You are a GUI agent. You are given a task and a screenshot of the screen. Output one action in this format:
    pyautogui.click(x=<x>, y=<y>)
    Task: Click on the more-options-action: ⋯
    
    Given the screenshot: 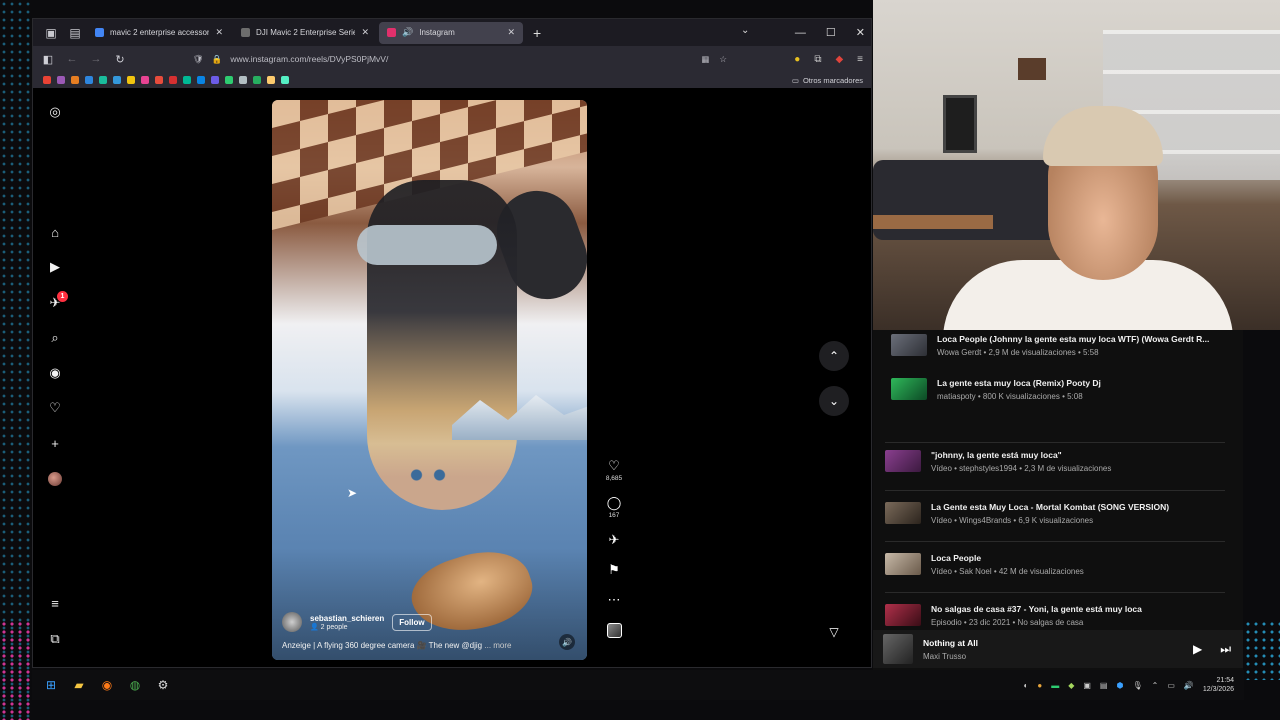 What is the action you would take?
    pyautogui.click(x=614, y=600)
    